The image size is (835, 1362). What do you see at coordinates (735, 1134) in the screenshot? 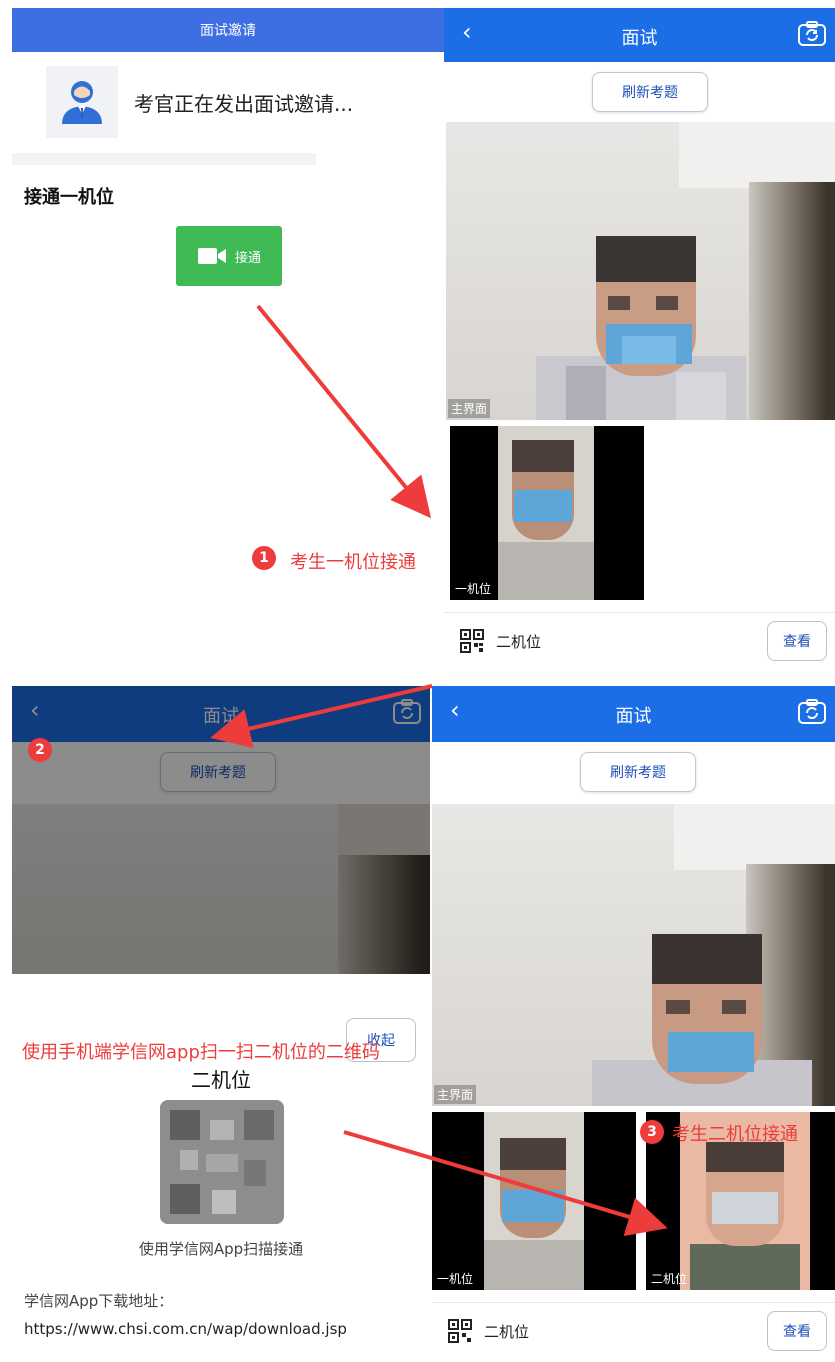
I see `step3-text: 考生二机位接通` at bounding box center [735, 1134].